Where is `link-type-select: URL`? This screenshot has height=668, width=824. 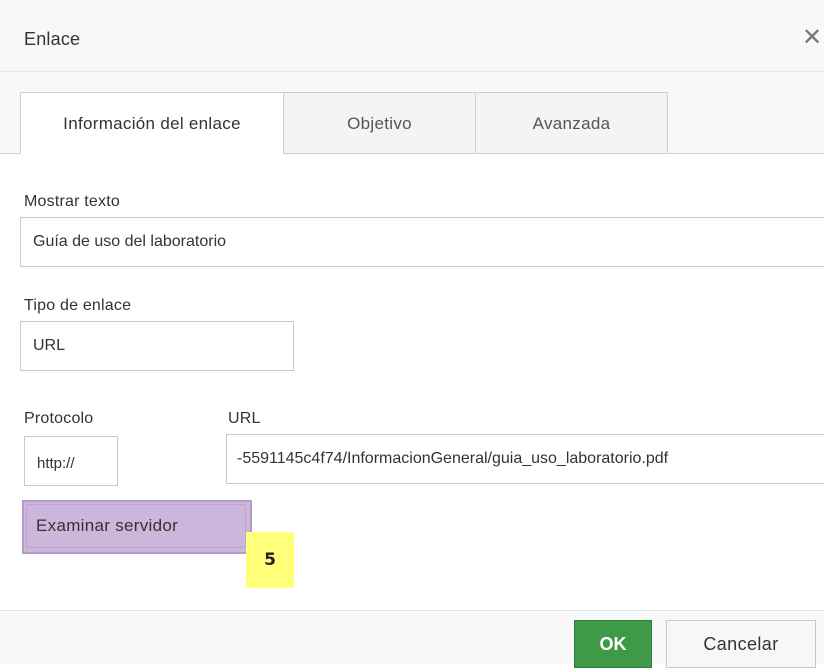 link-type-select: URL is located at coordinates (157, 346).